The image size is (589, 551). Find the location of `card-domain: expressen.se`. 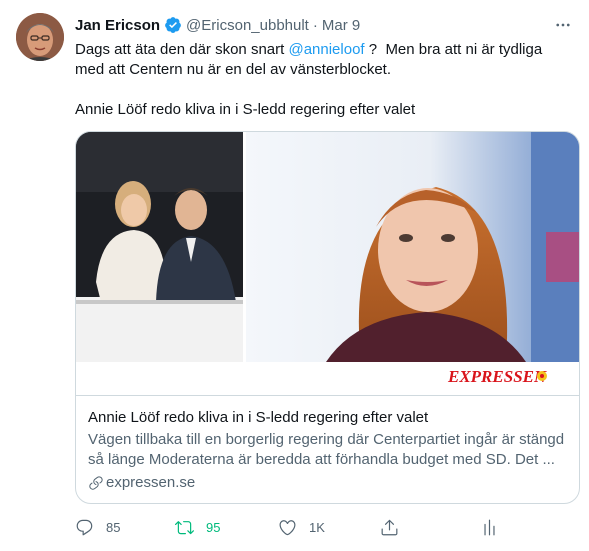

card-domain: expressen.se is located at coordinates (328, 483).